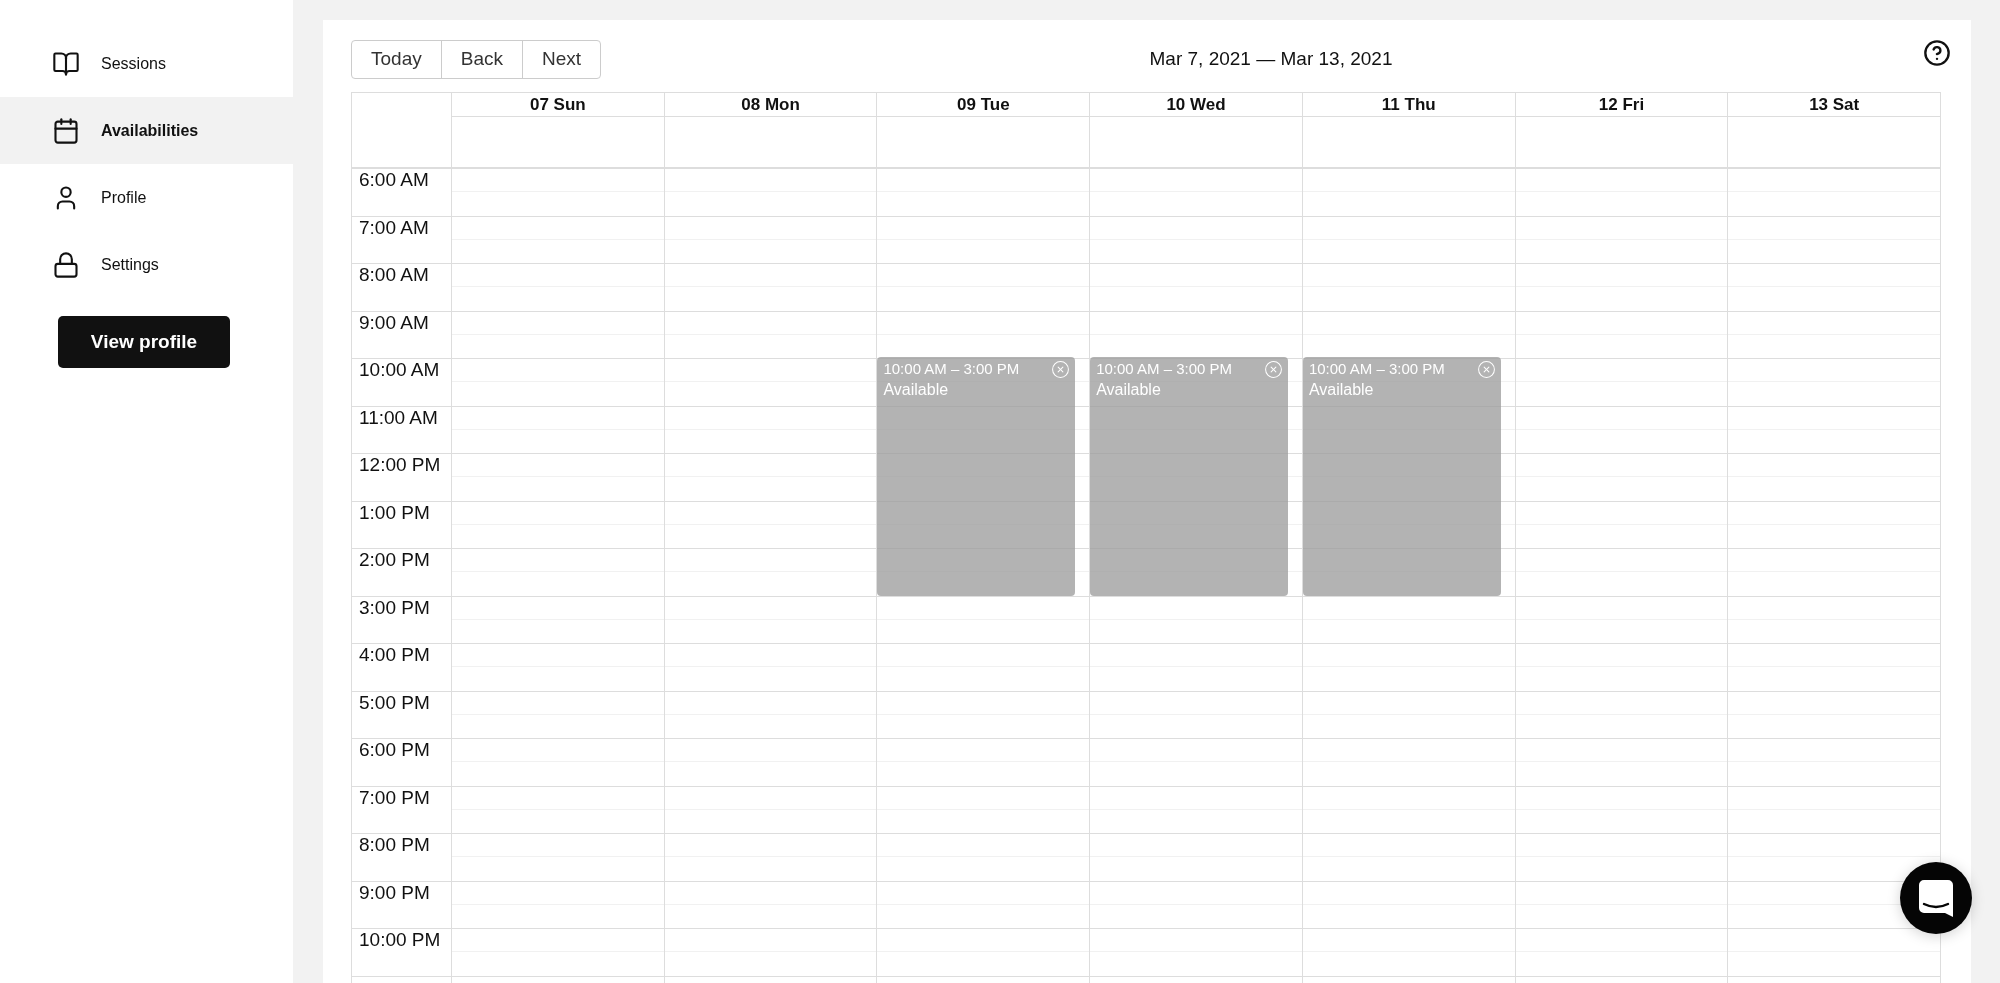 This screenshot has width=2000, height=983. What do you see at coordinates (394, 274) in the screenshot?
I see `time-label: 8:00 AM` at bounding box center [394, 274].